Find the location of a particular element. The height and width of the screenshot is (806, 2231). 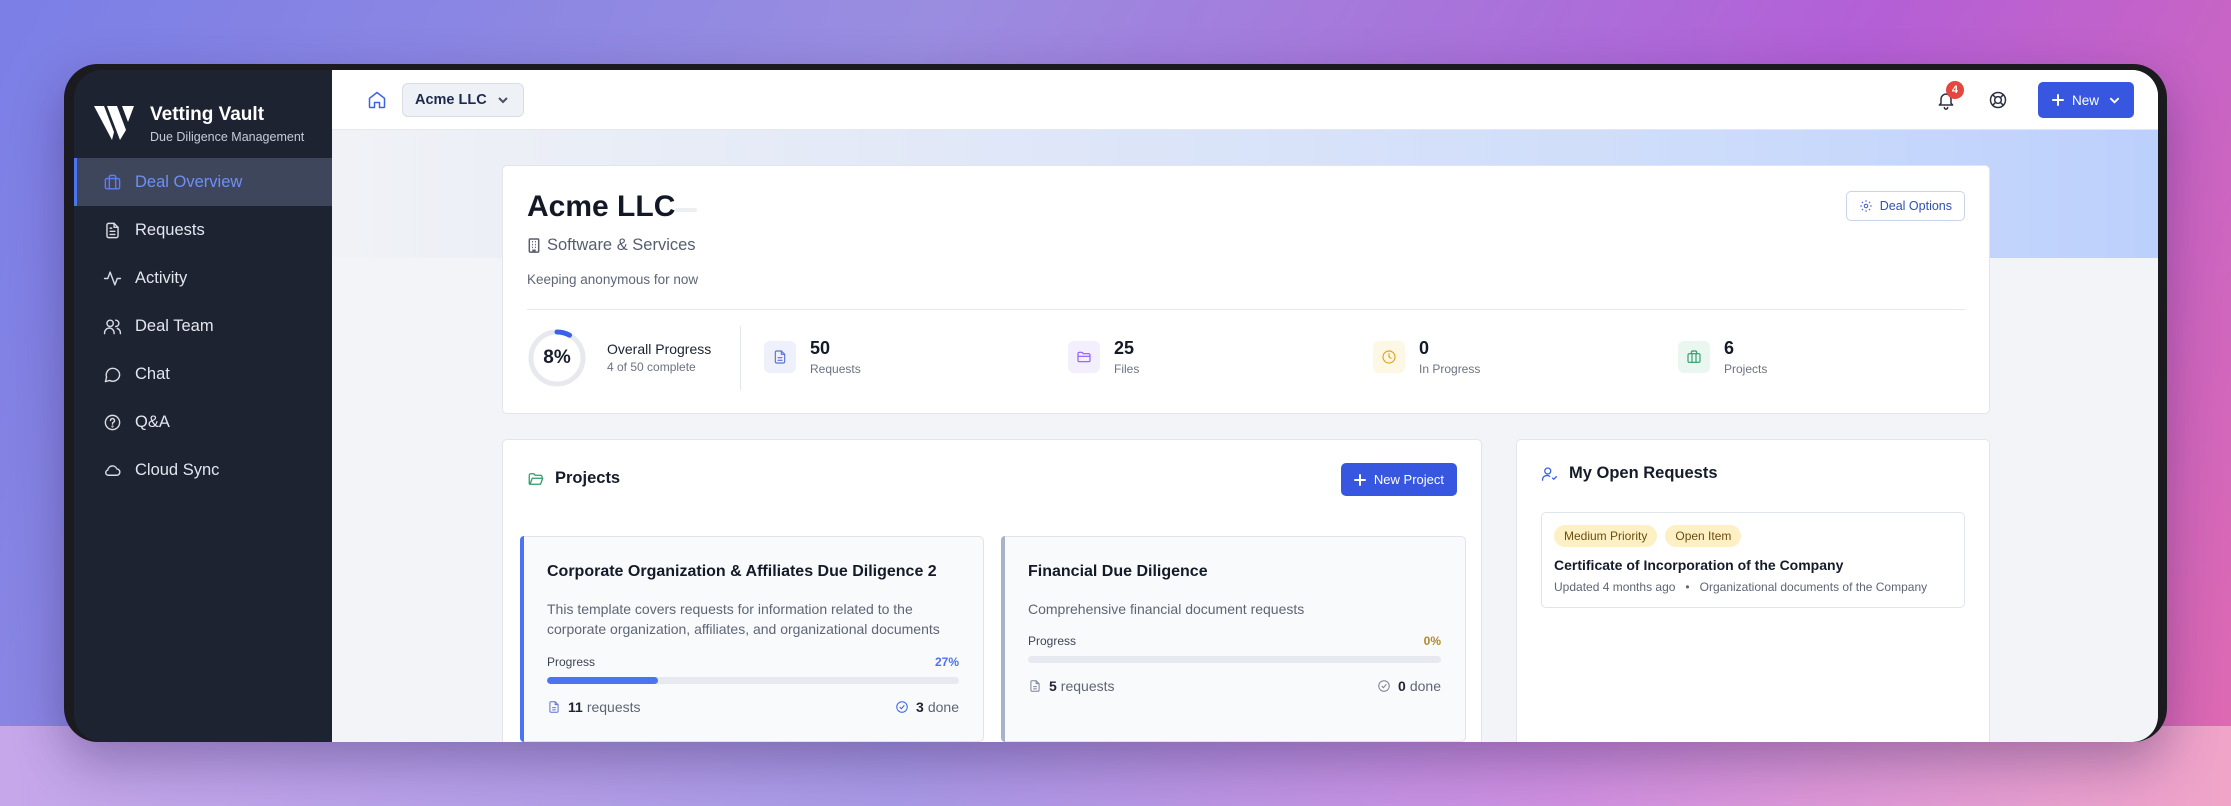

overall-progress-label: Overall Progress 4 of 50 complete is located at coordinates (659, 357).